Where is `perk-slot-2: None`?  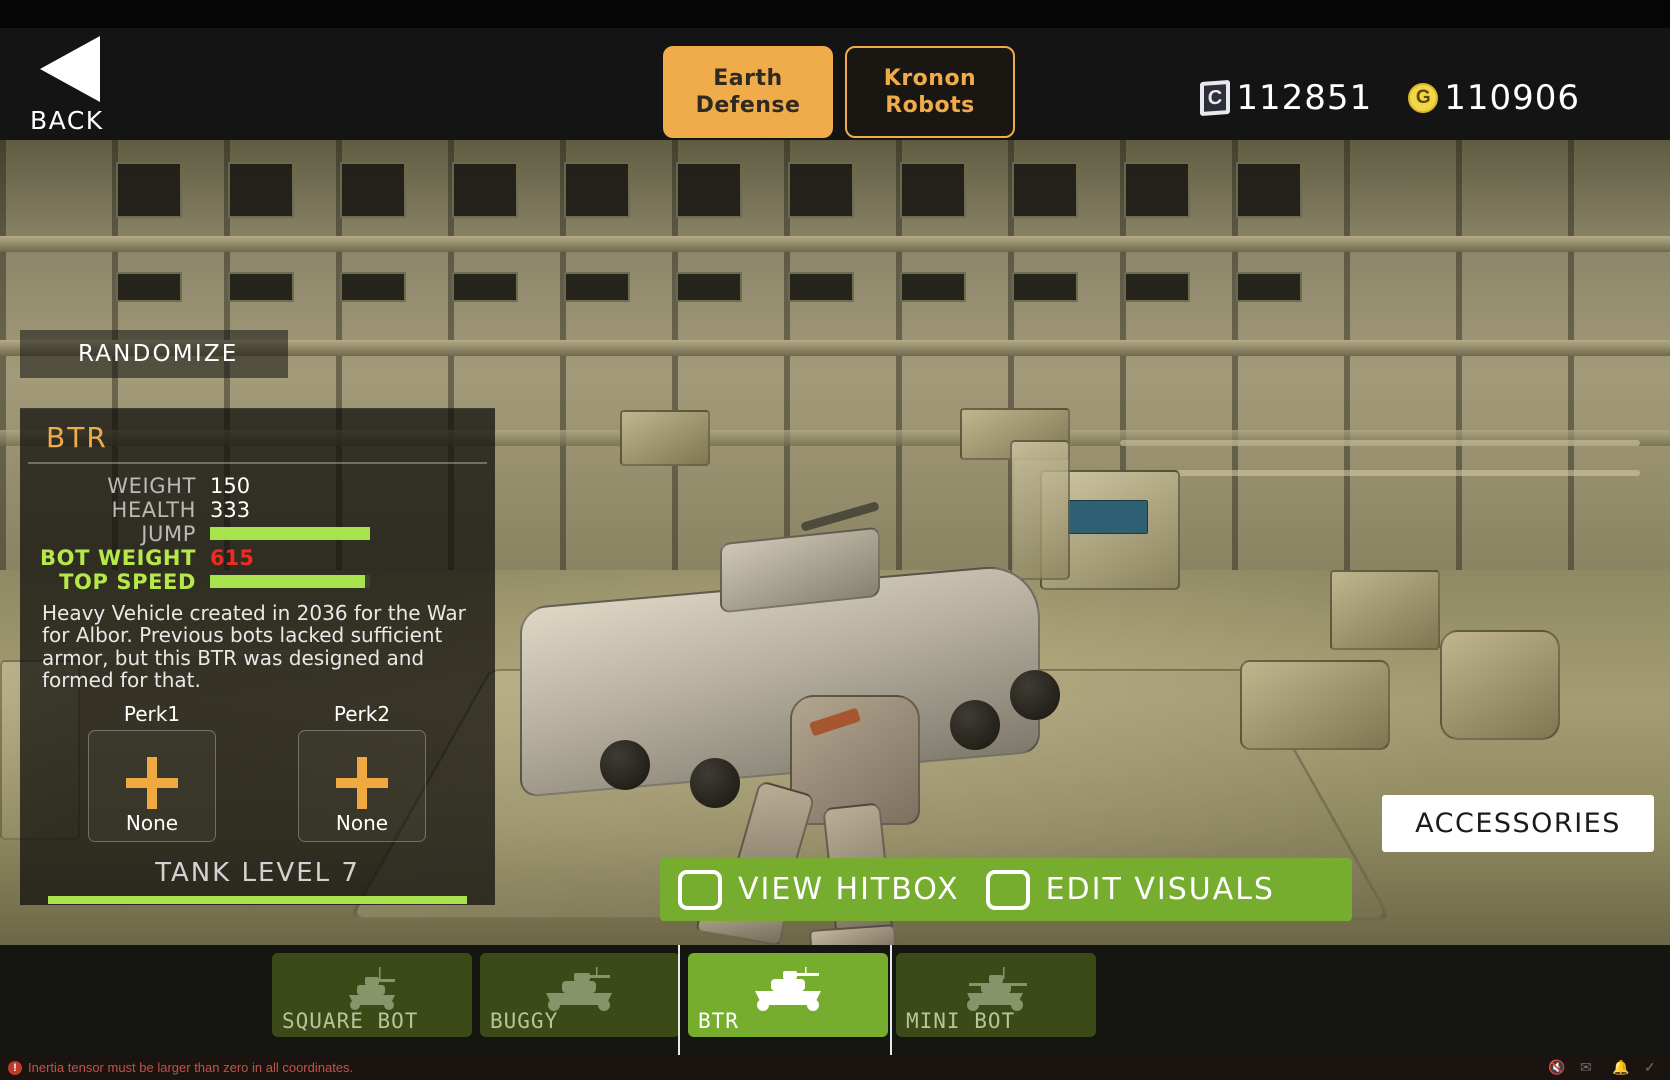 perk-slot-2: None is located at coordinates (362, 785).